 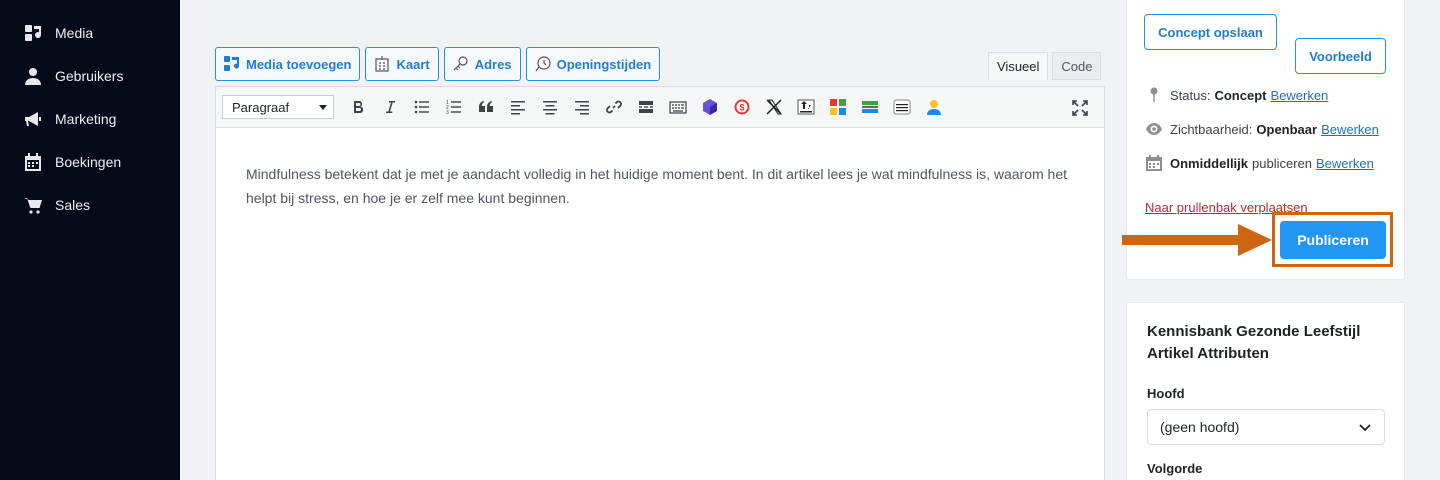 What do you see at coordinates (33, 205) in the screenshot?
I see `cart-icon` at bounding box center [33, 205].